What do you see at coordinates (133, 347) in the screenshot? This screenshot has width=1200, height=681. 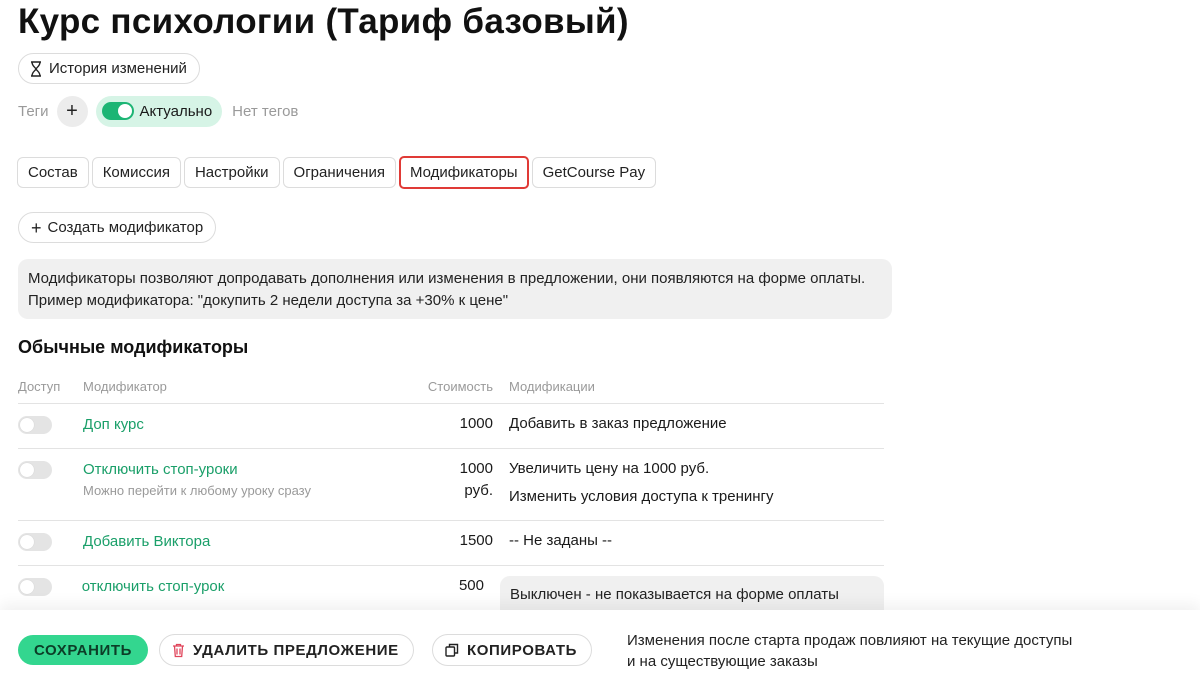 I see `section-title: Обычные модификаторы` at bounding box center [133, 347].